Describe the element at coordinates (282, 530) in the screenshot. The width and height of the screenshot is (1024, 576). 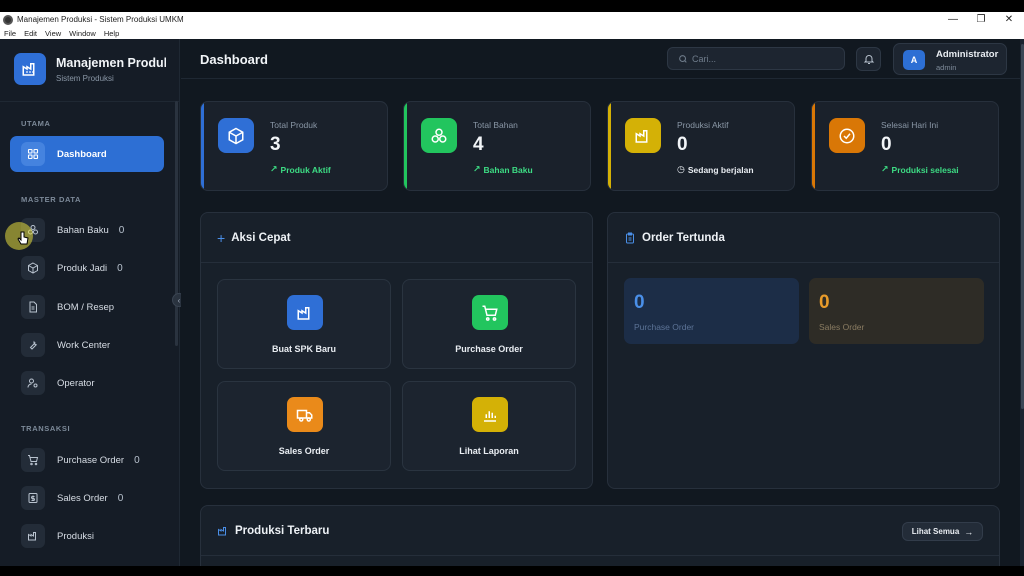
I see `panel-title: Produksi Terbaru` at that location.